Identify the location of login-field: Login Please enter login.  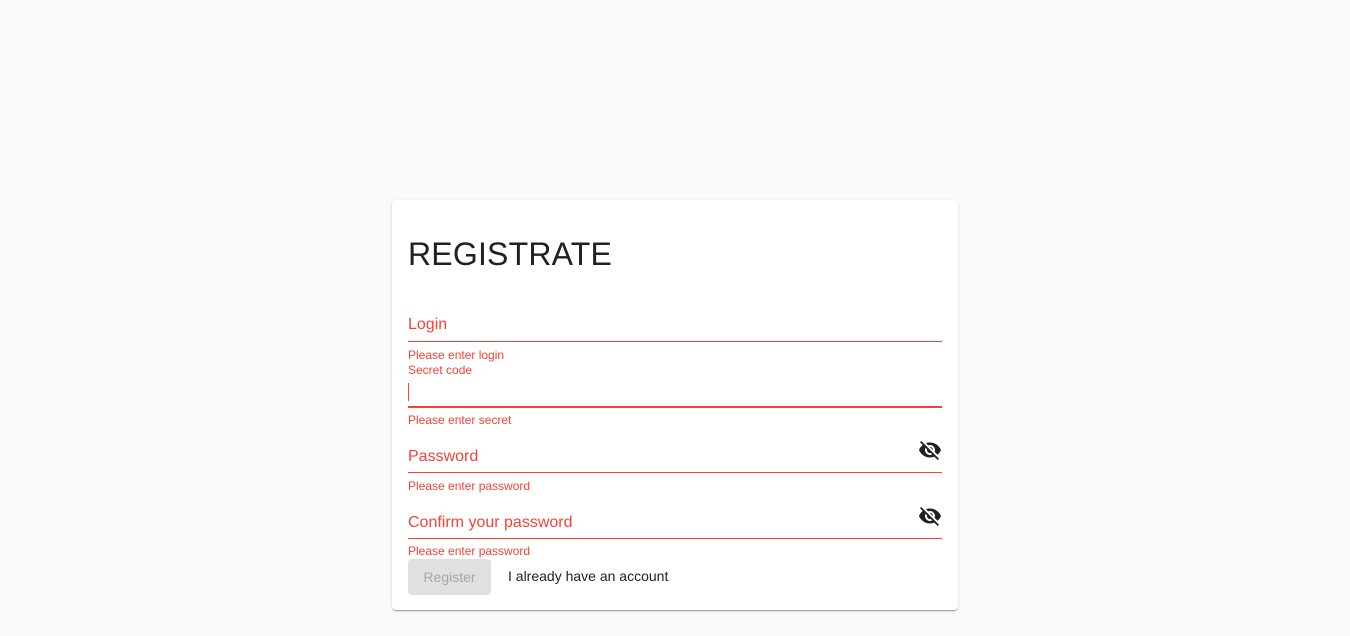
(675, 340).